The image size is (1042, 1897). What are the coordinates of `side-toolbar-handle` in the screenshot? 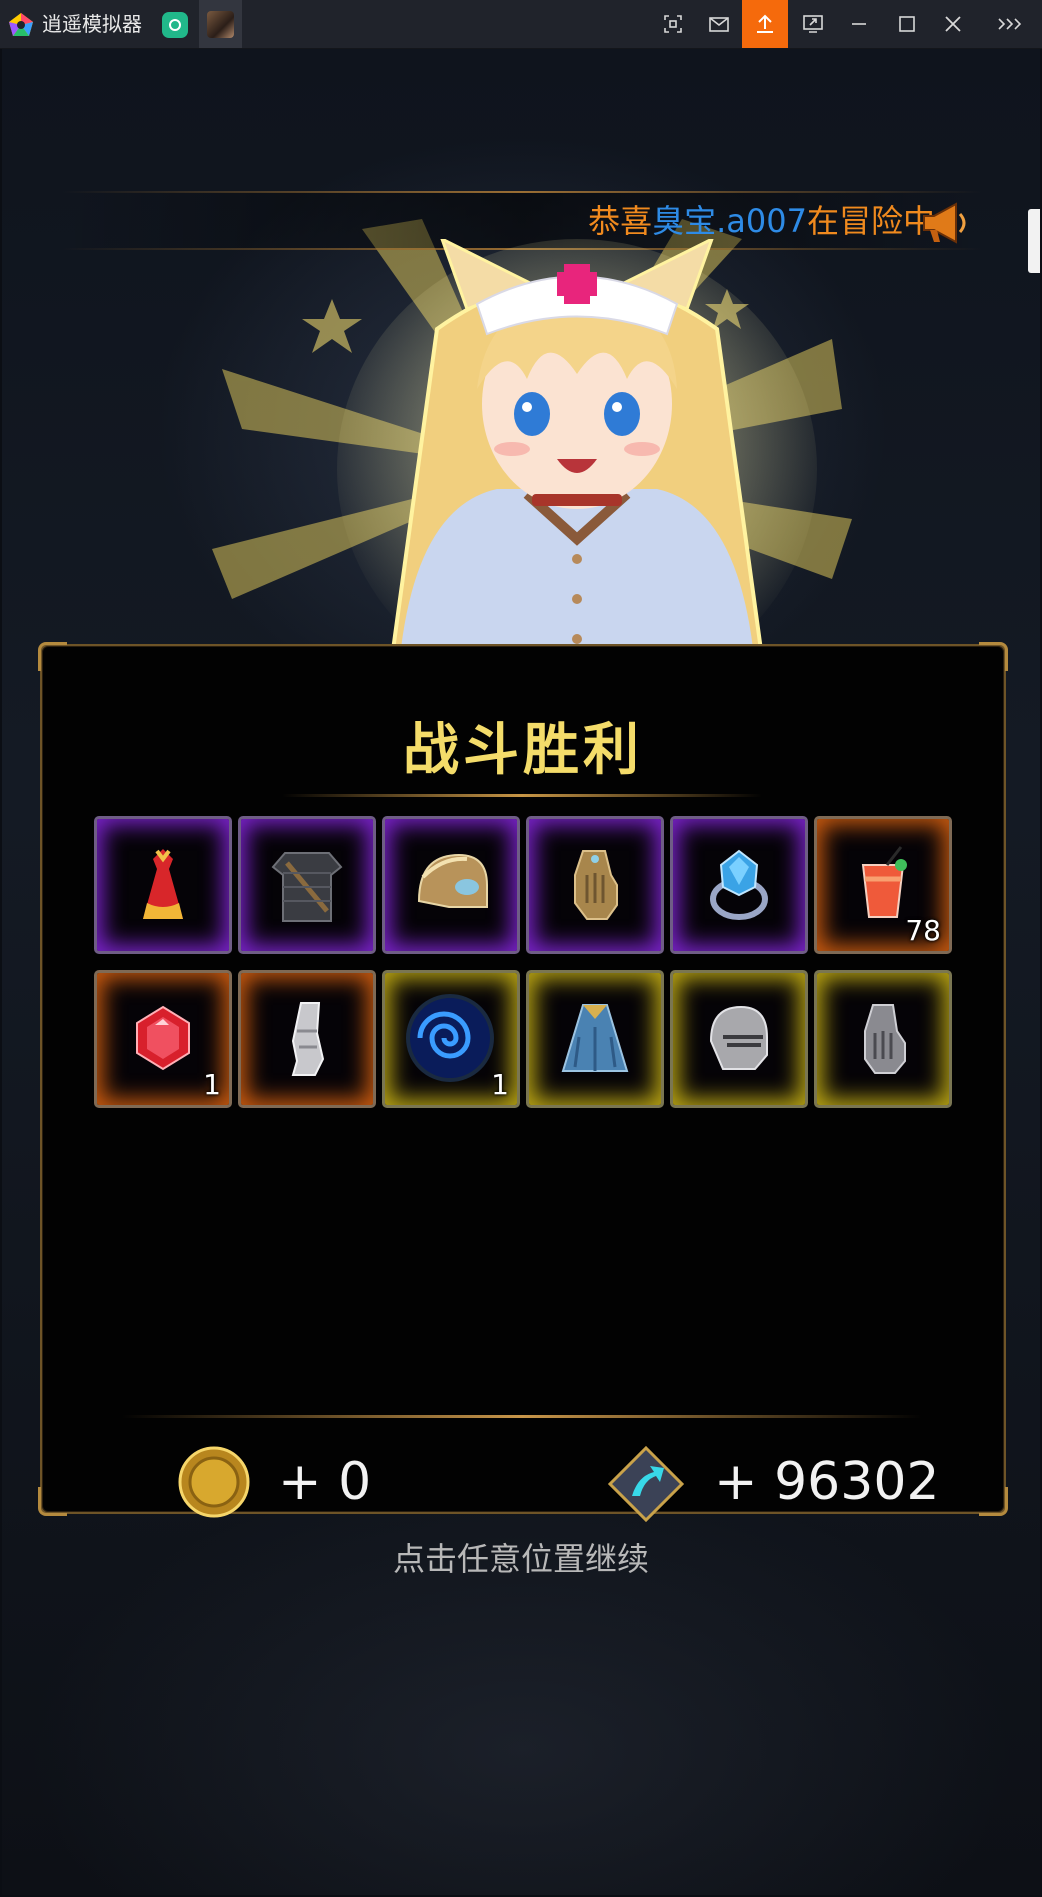 It's located at (1034, 241).